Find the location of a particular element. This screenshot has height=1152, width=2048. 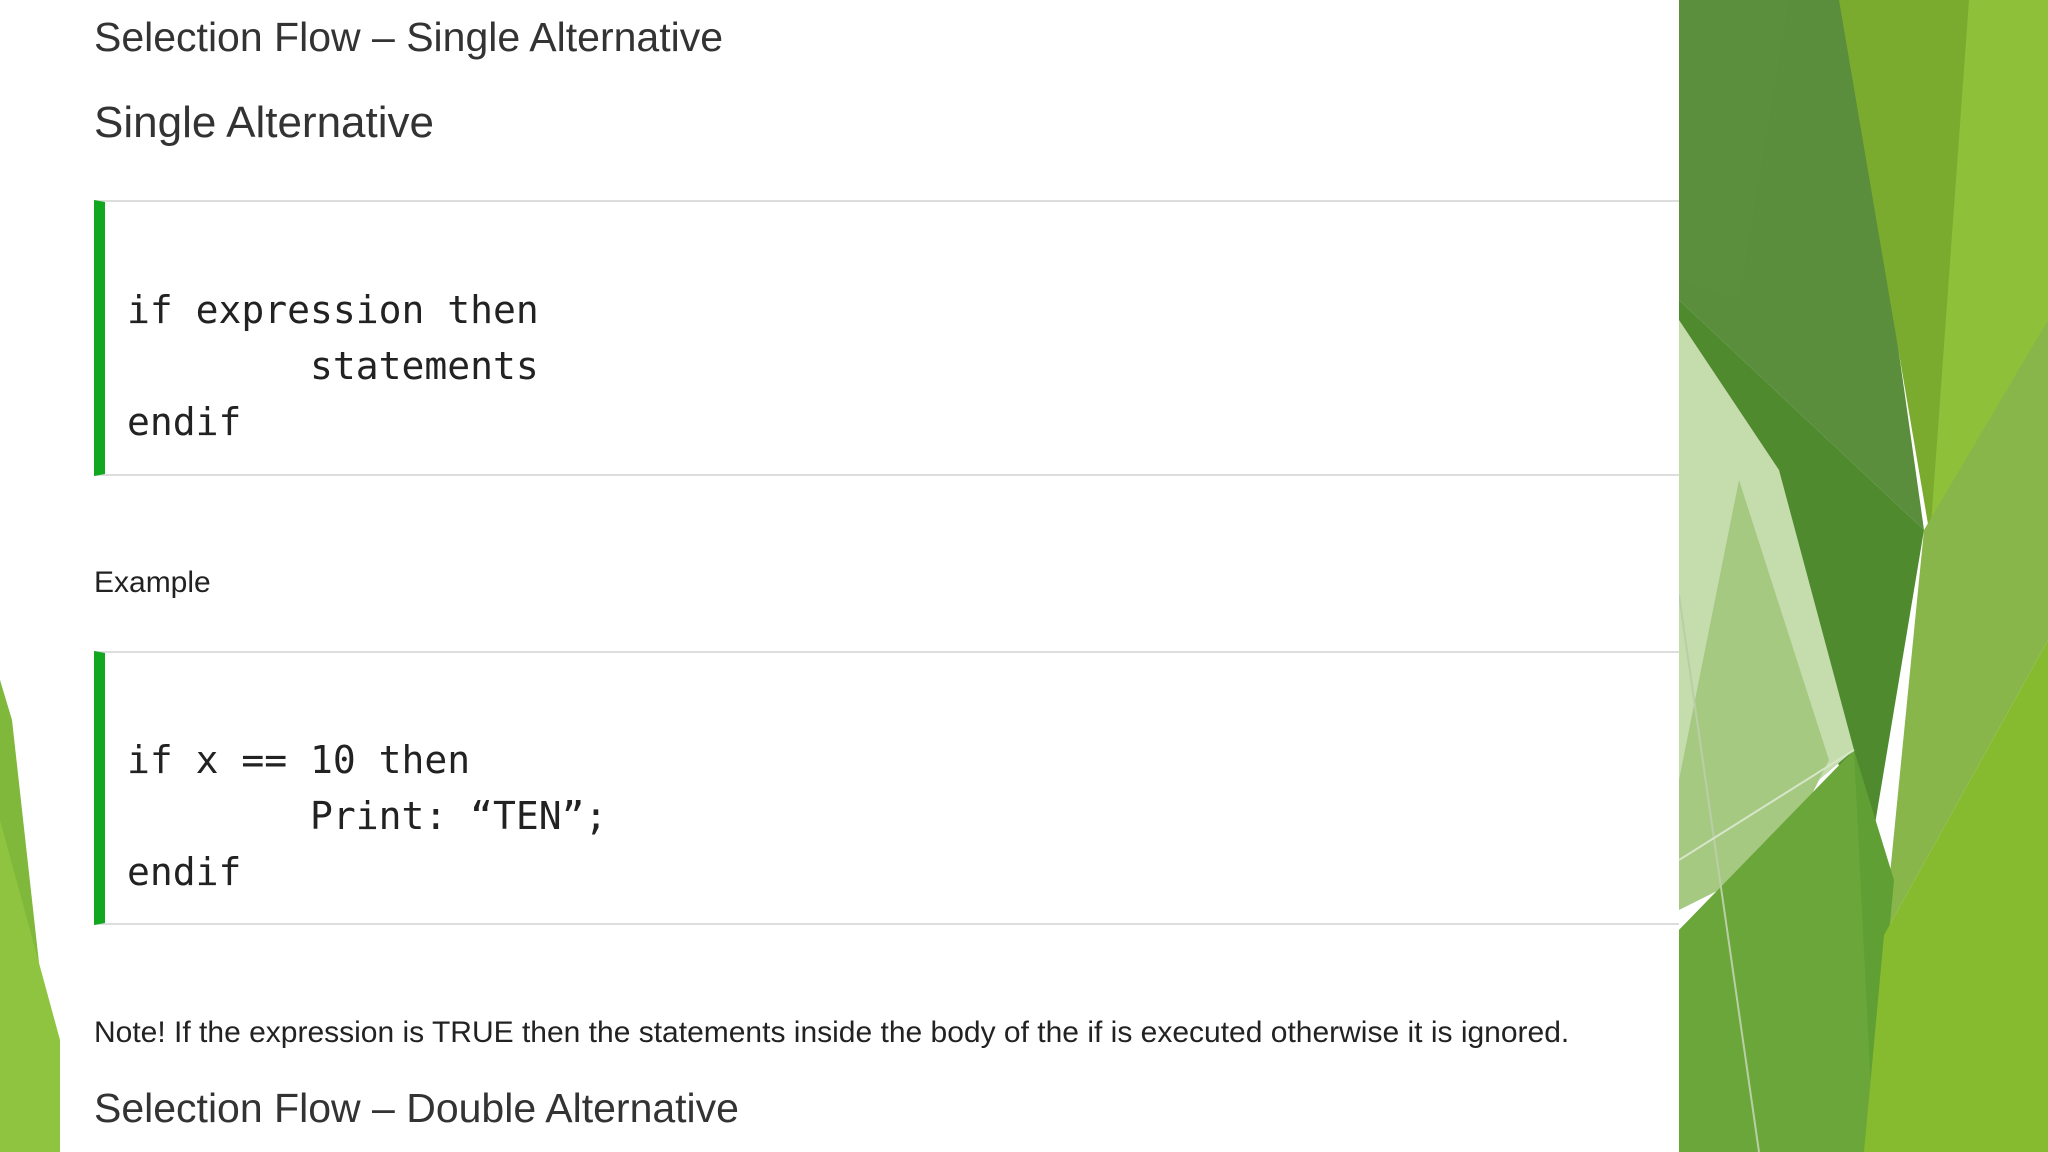

page-title: Selection Flow – Single Alternative is located at coordinates (409, 37).